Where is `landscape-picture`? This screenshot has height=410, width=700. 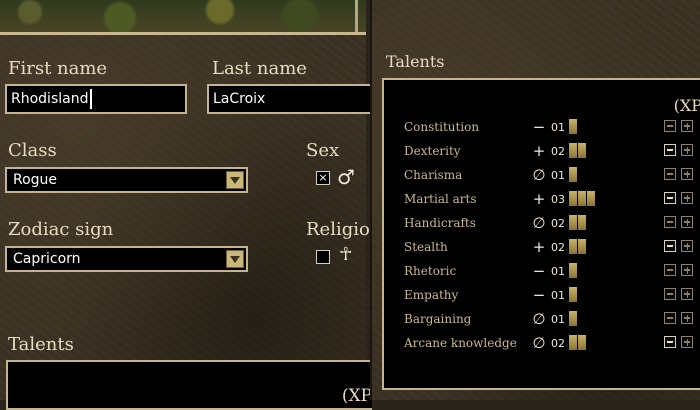 landscape-picture is located at coordinates (183, 17).